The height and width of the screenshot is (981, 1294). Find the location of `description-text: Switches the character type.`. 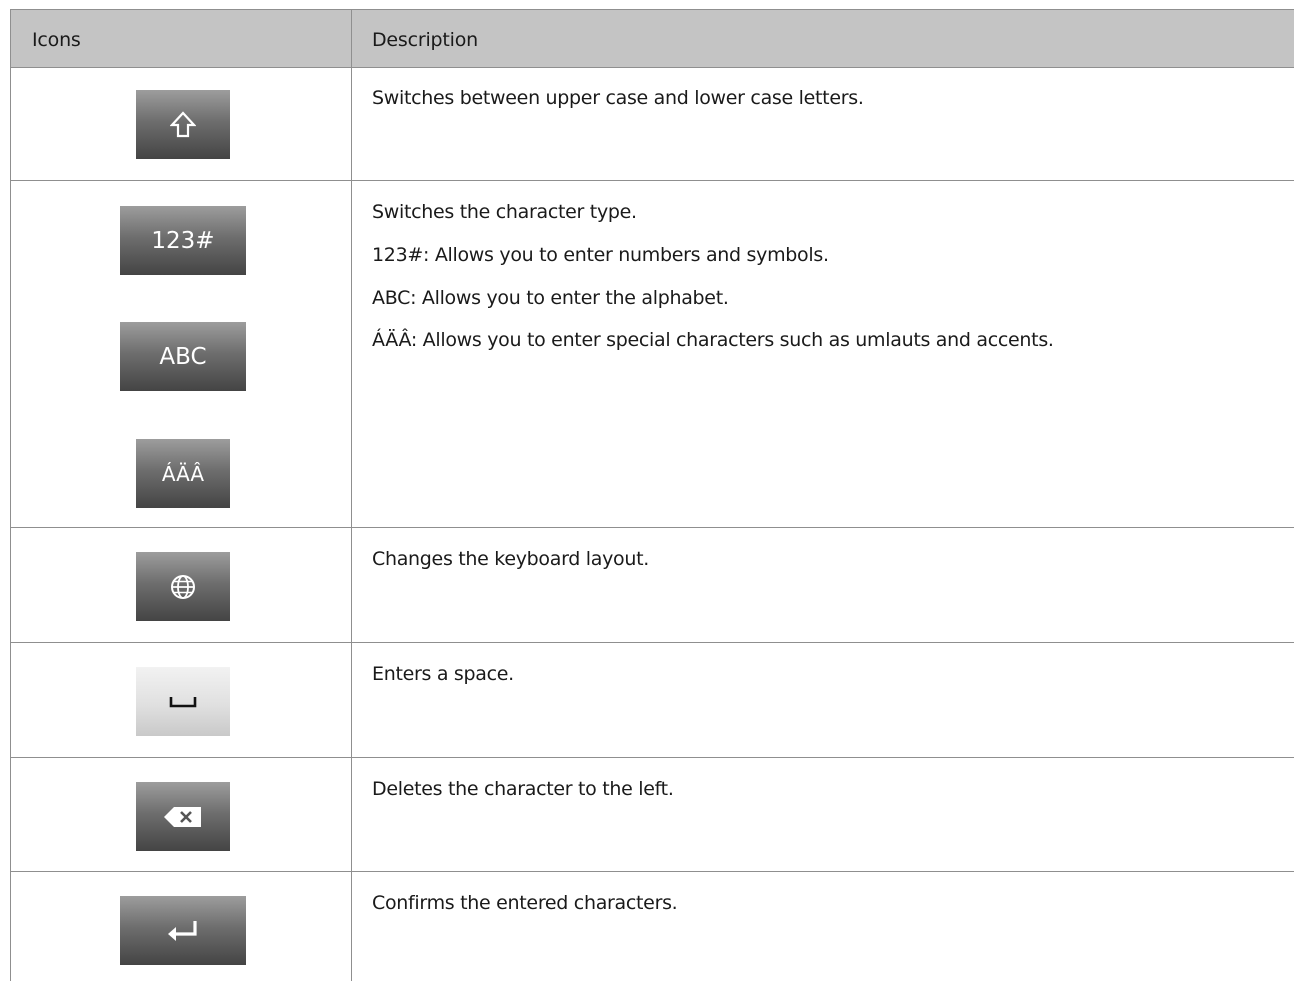

description-text: Switches the character type. is located at coordinates (504, 212).